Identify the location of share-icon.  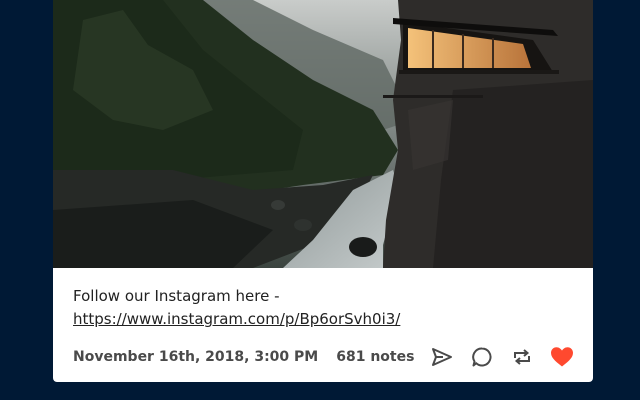
(442, 357).